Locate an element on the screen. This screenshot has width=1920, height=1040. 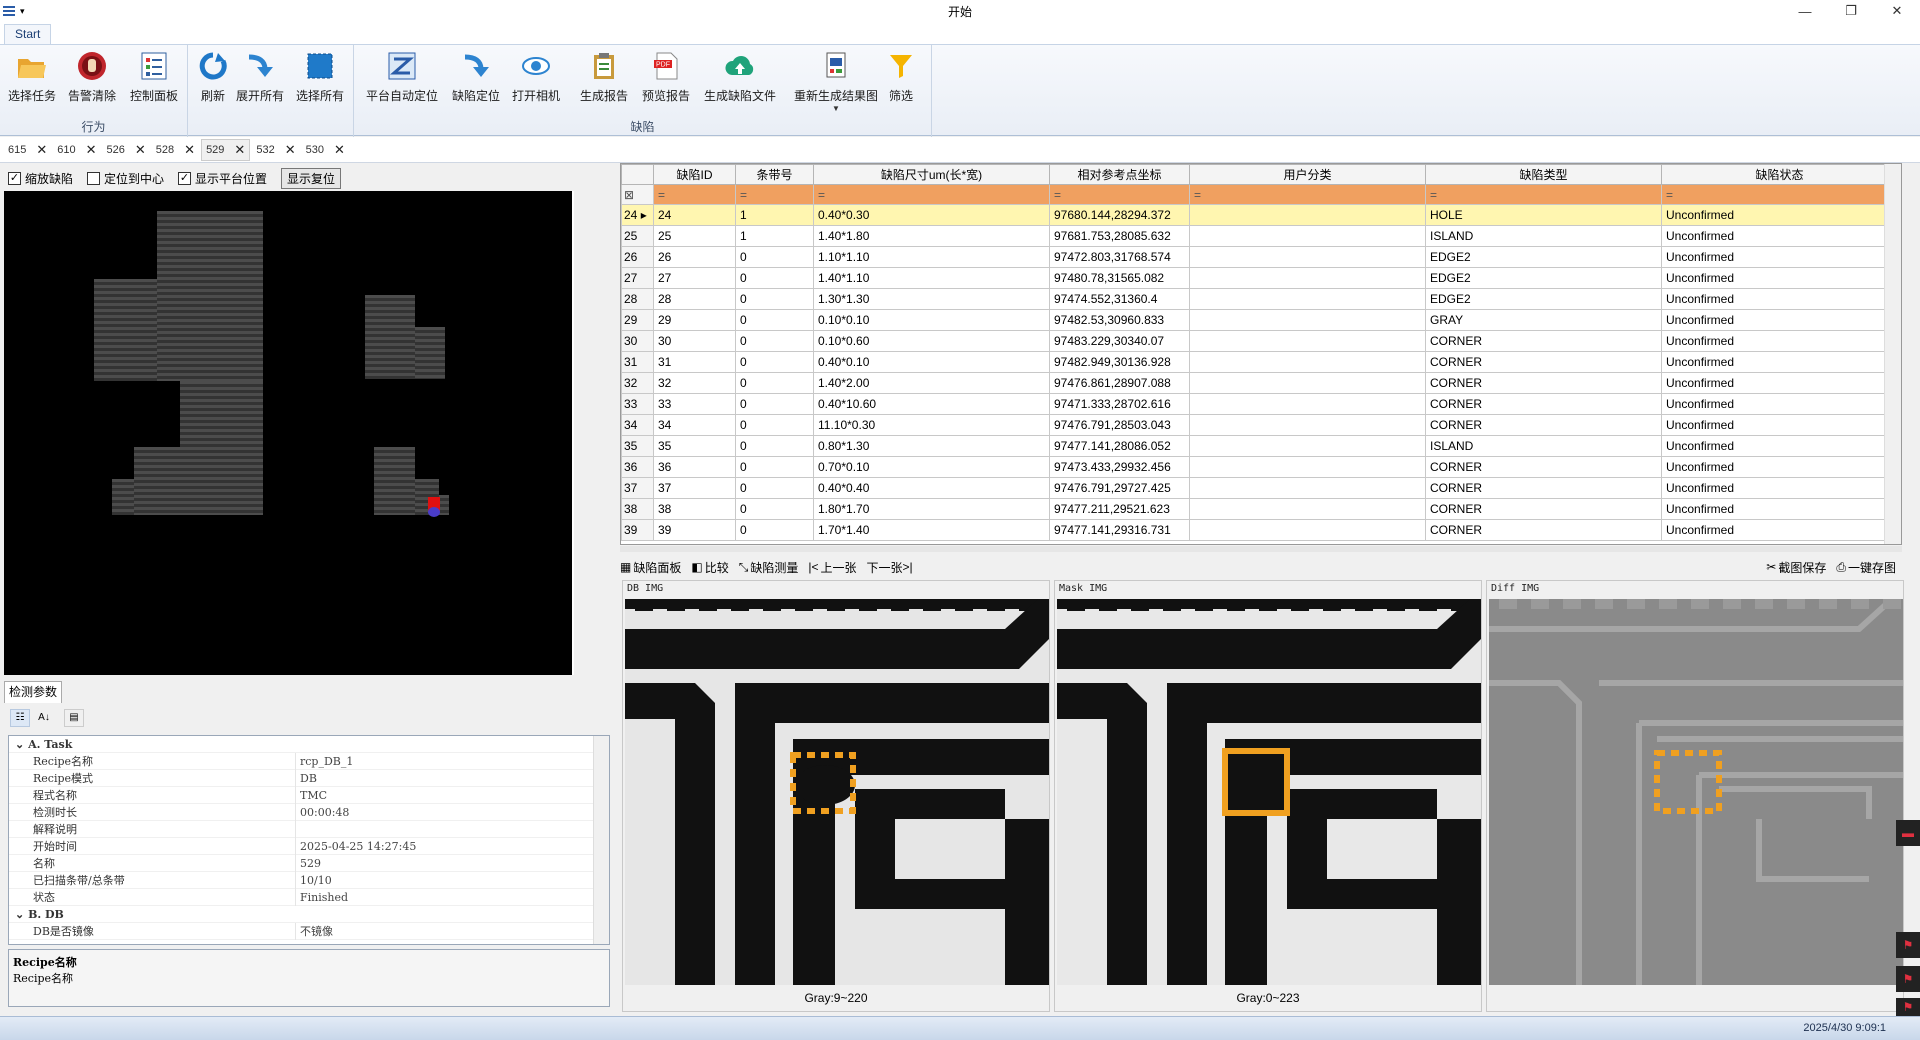
column-header: 缺陷ID is located at coordinates (694, 174).